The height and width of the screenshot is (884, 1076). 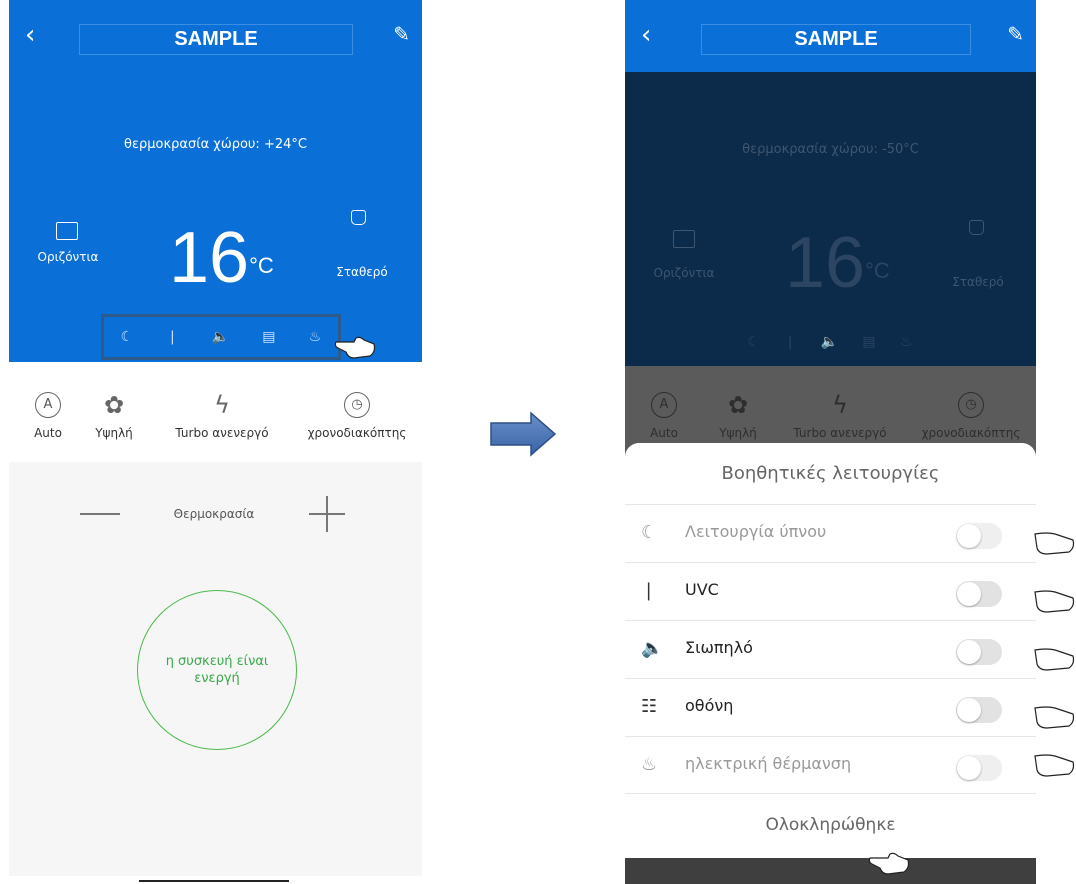 What do you see at coordinates (830, 533) in the screenshot?
I see `option-sleep: ☾ Λειτουργία ύπνου` at bounding box center [830, 533].